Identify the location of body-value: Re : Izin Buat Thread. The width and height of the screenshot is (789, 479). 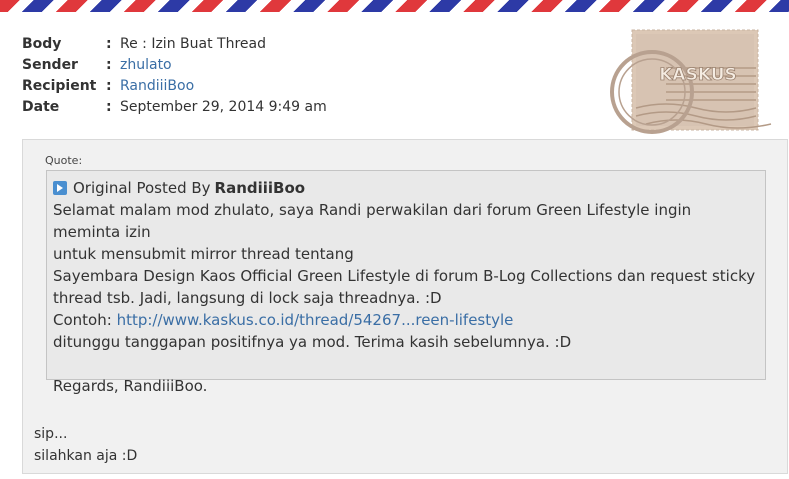
(193, 44).